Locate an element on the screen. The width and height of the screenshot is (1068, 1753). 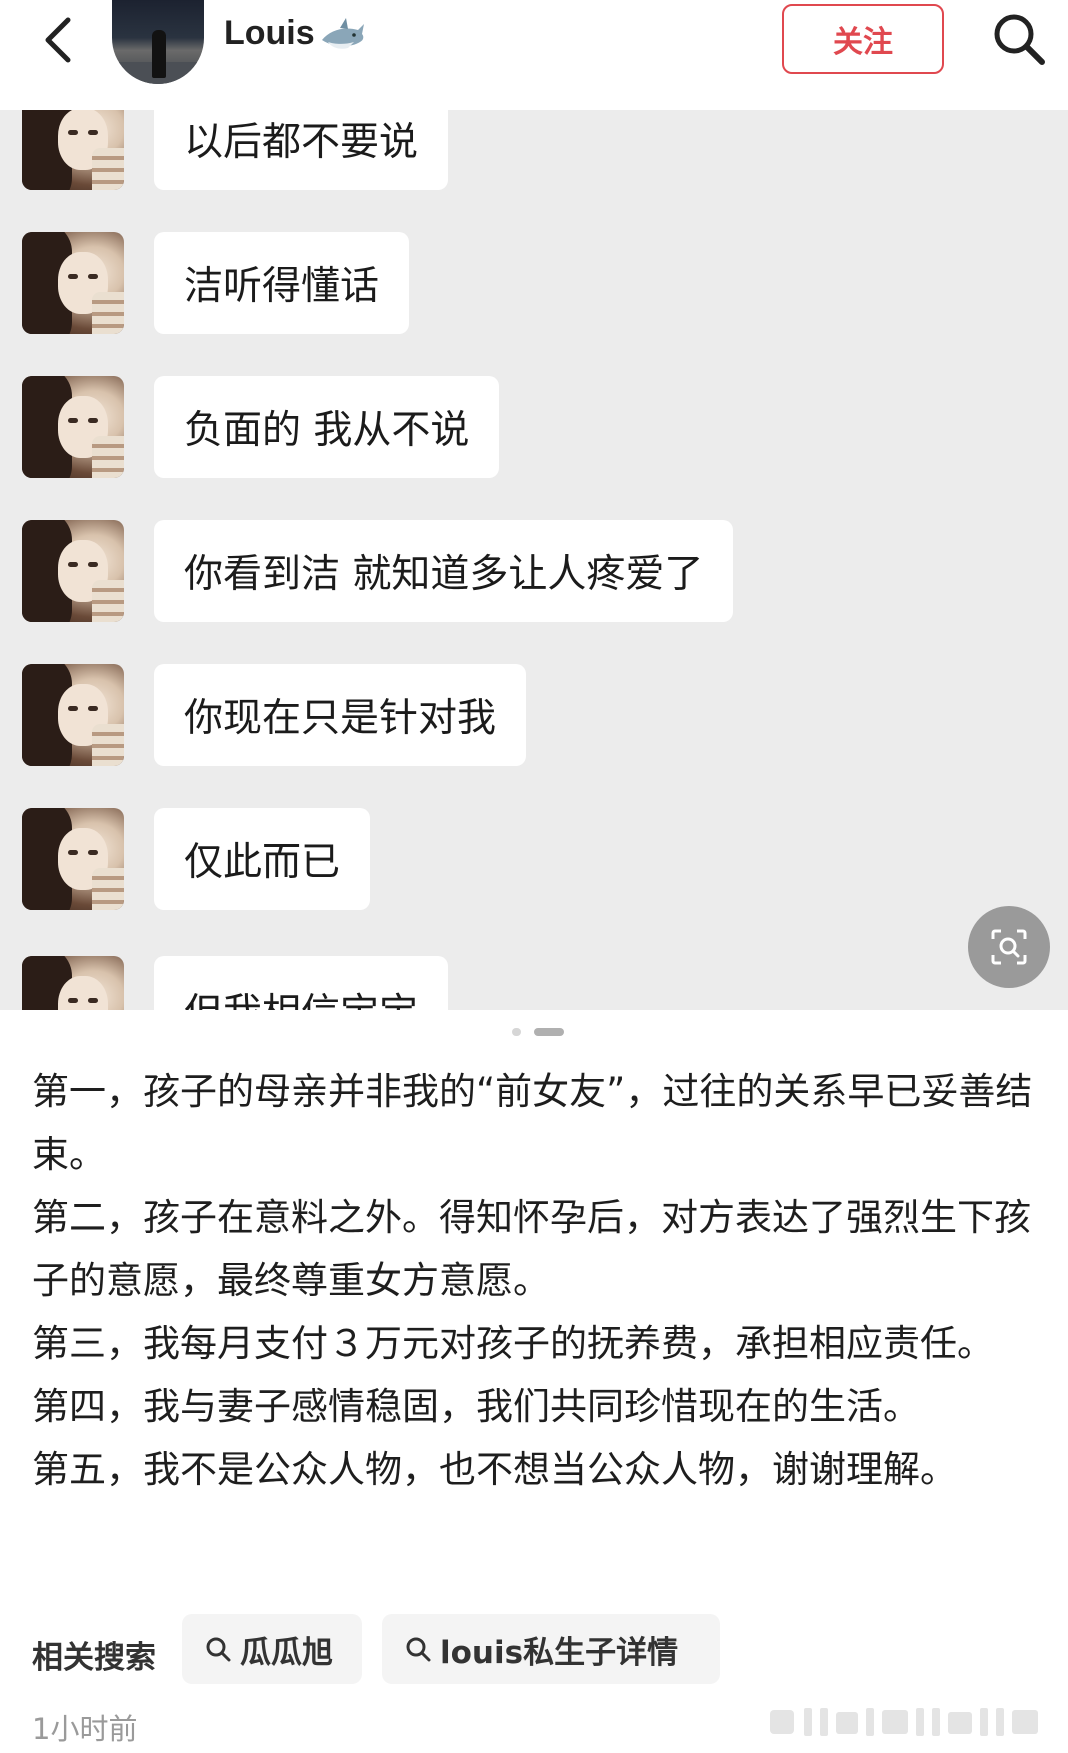
chip-label: 瓜瓜旭 is located at coordinates (286, 1652).